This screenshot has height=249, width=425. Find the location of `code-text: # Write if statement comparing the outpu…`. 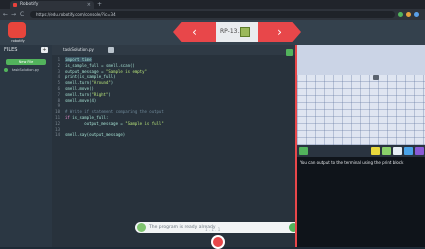

code-text: # Write if statement comparing the outpu… is located at coordinates (114, 112).